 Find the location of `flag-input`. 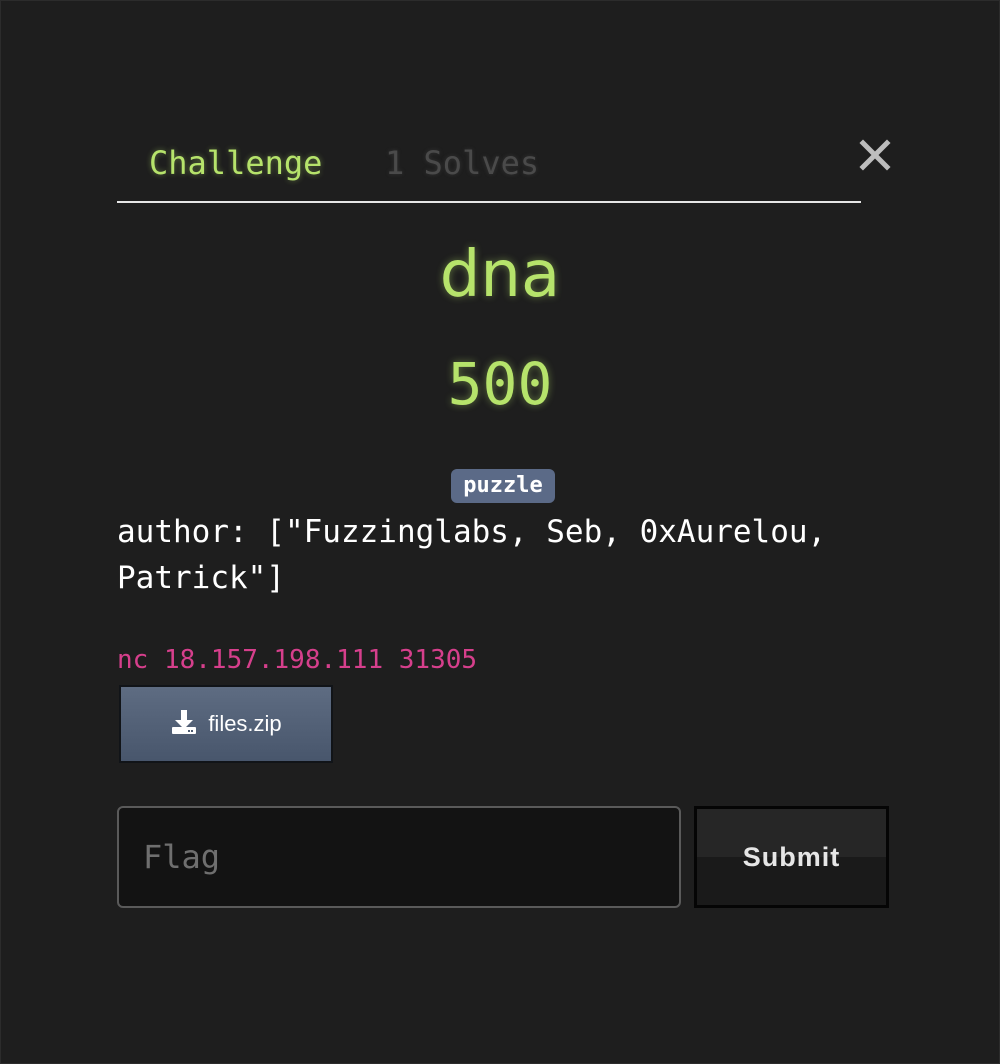

flag-input is located at coordinates (399, 857).